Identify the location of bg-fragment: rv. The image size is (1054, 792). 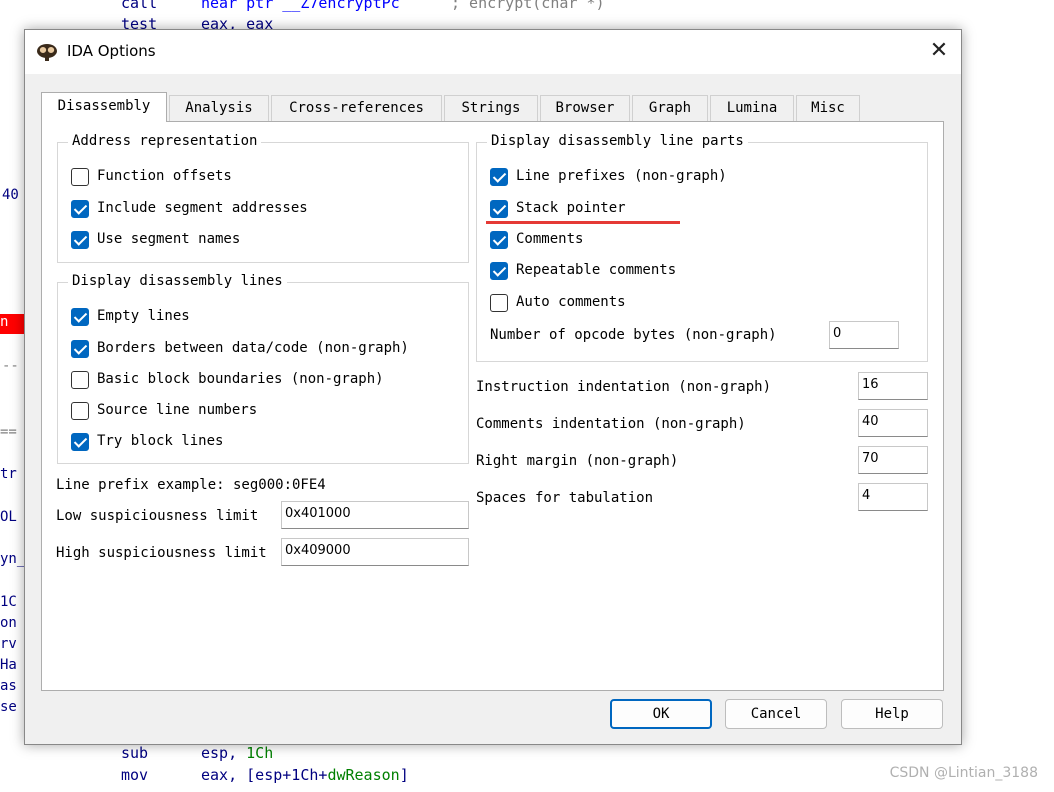
(8, 644).